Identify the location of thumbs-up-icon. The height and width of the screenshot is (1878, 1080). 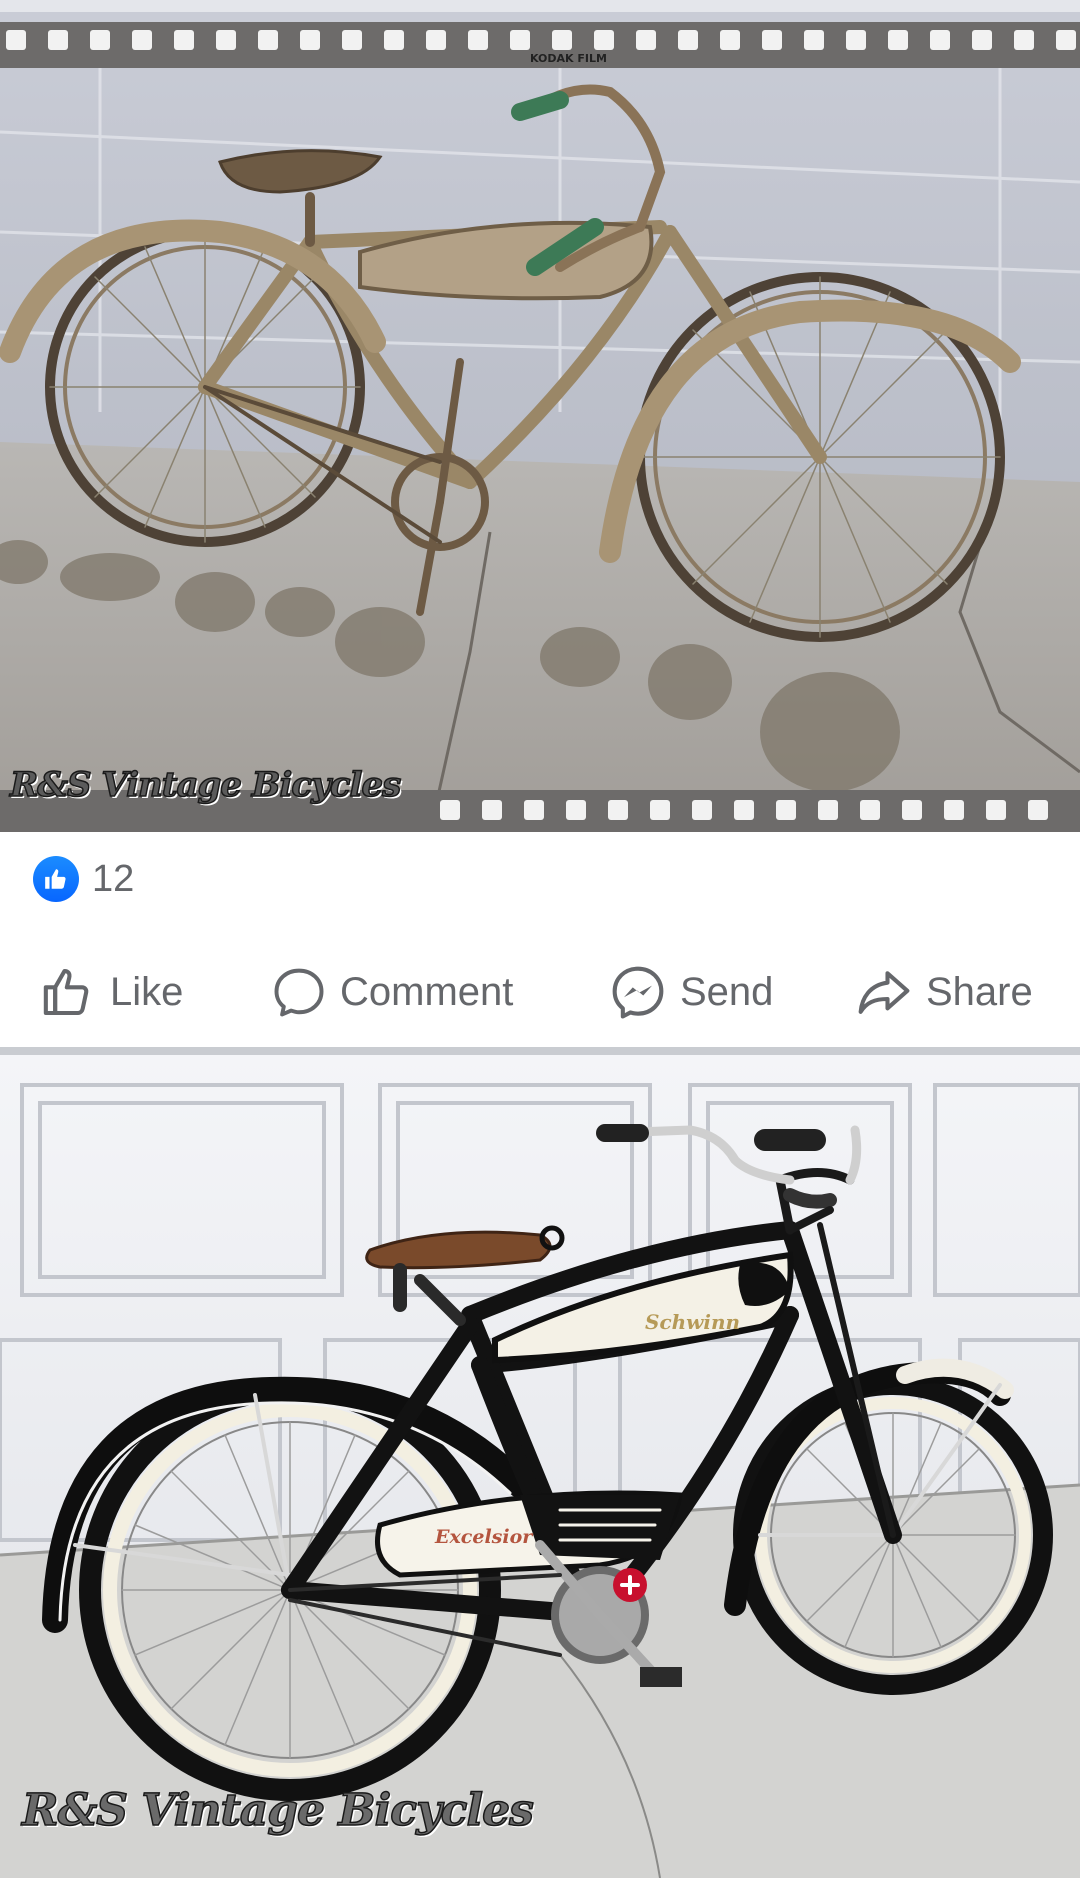
(56, 879).